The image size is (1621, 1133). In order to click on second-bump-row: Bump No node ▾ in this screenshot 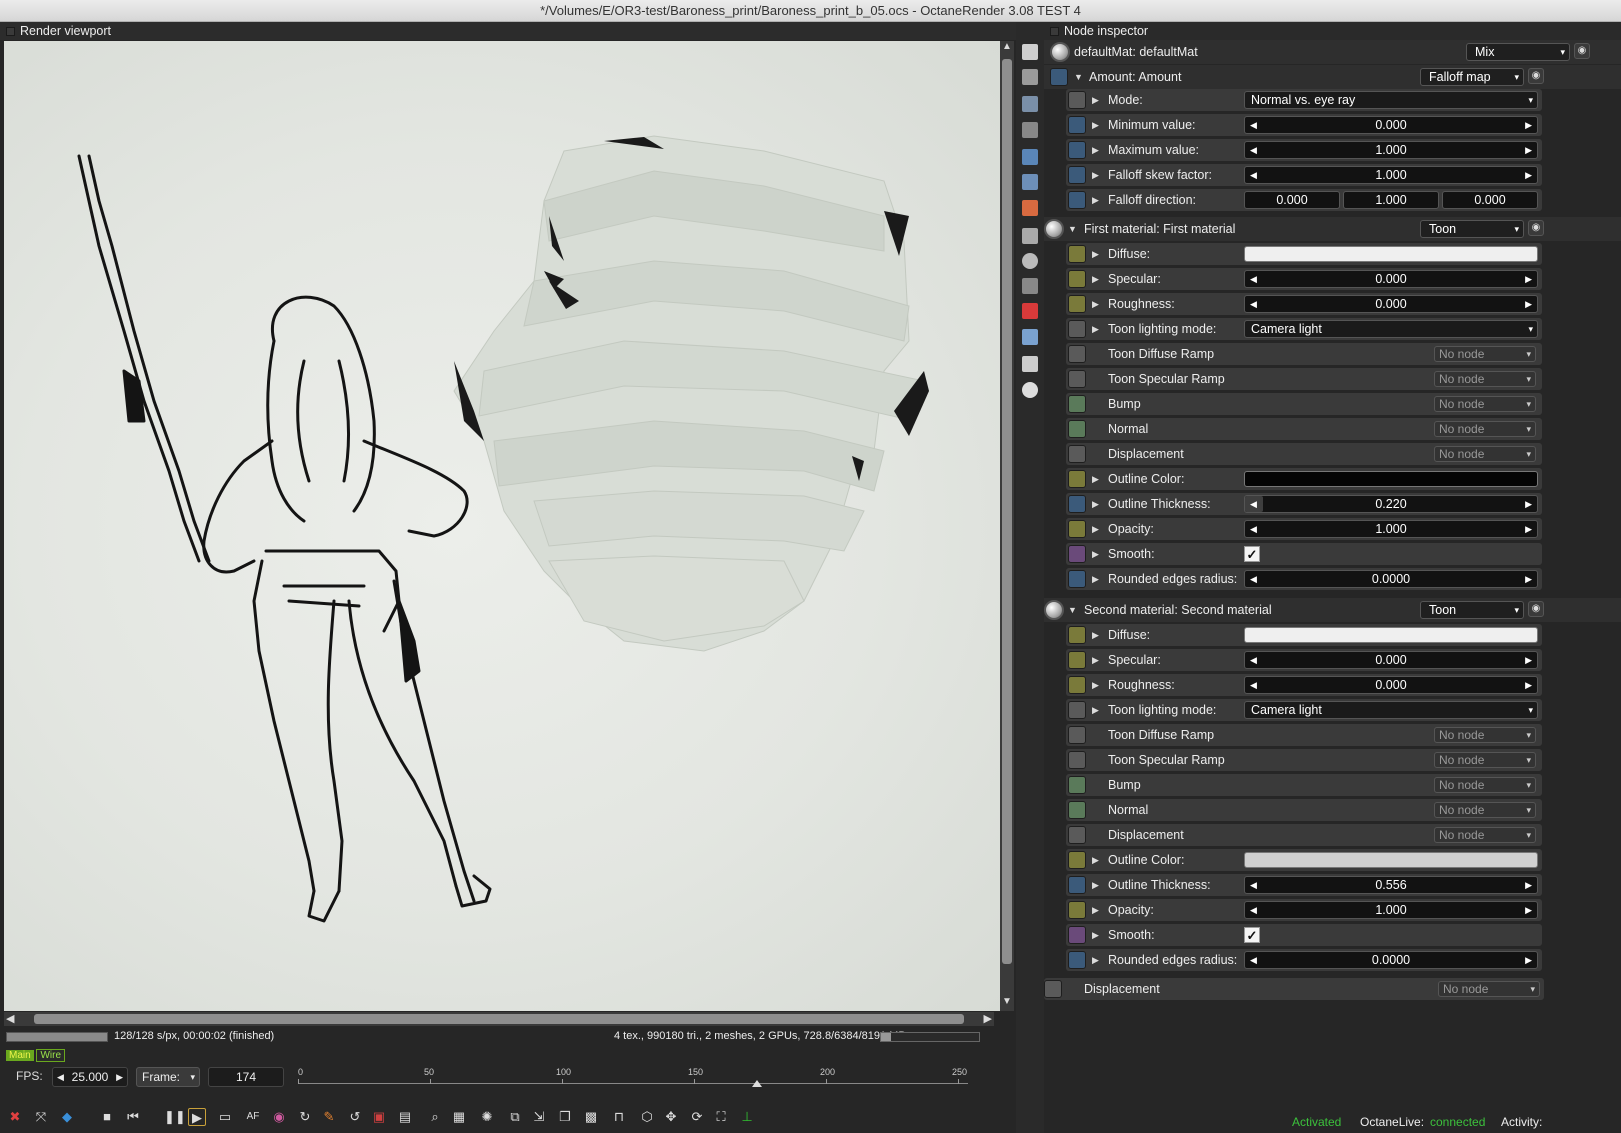, I will do `click(1304, 785)`.